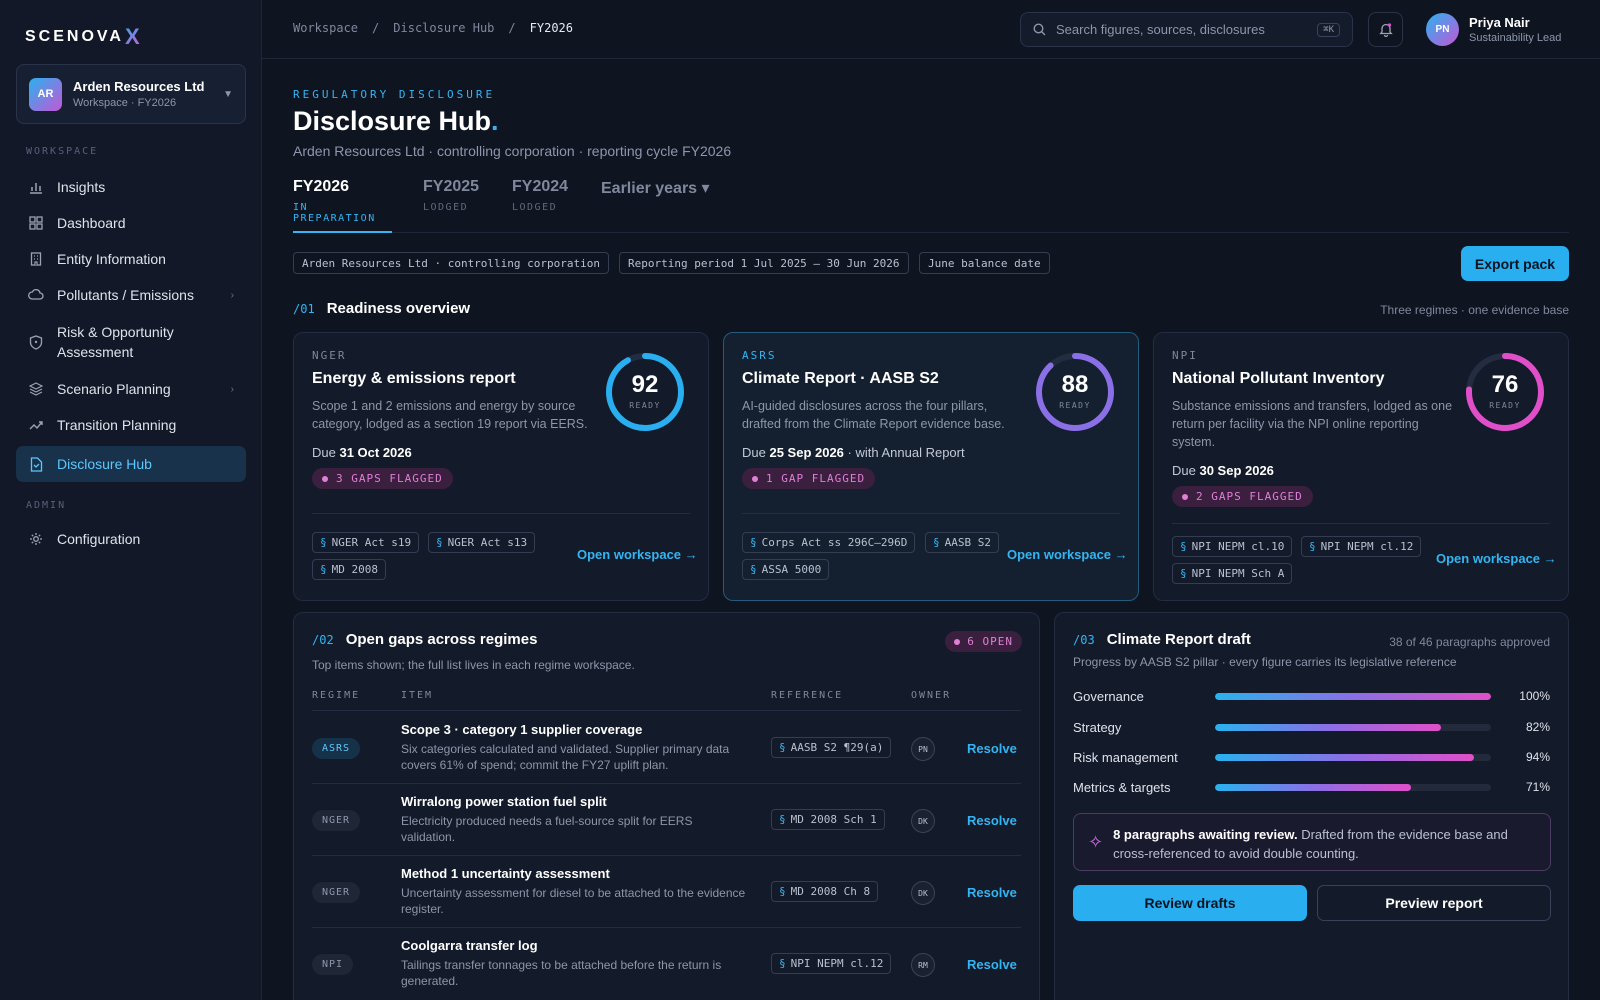 The height and width of the screenshot is (1000, 1600). Describe the element at coordinates (1162, 639) in the screenshot. I see `climate-heading: /03 Climate Report draft` at that location.